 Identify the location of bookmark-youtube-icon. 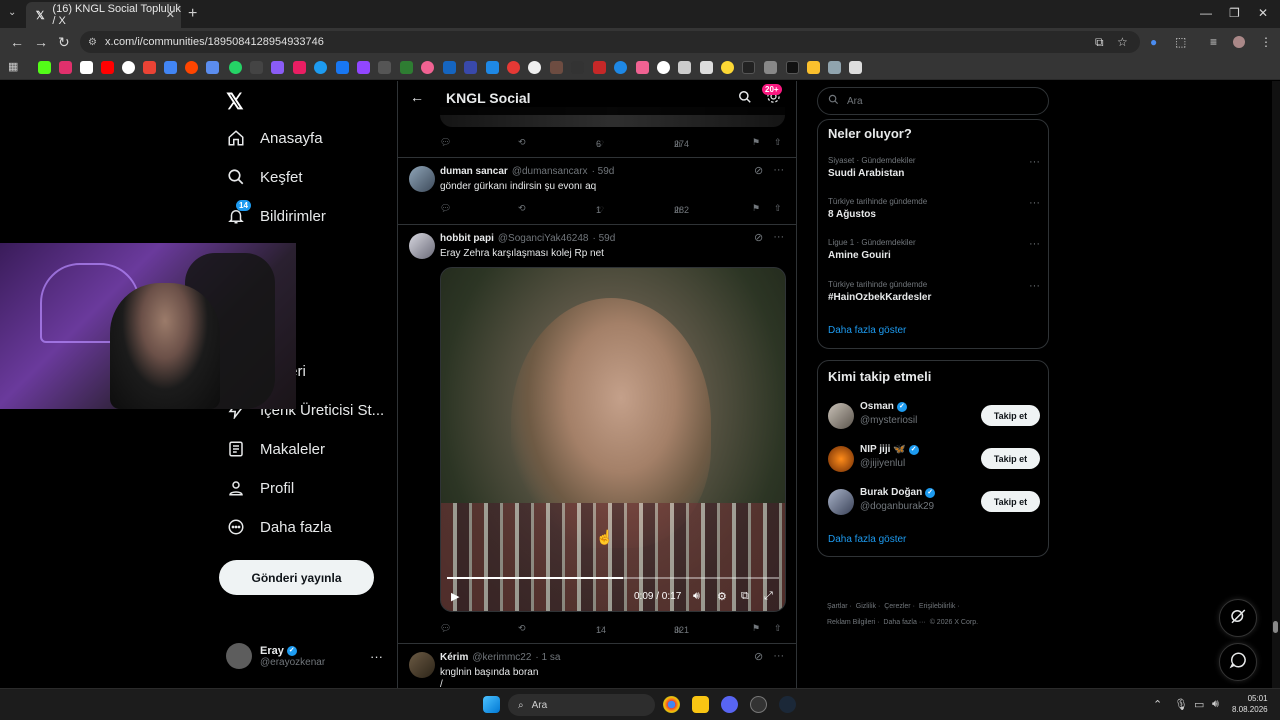
(107, 67).